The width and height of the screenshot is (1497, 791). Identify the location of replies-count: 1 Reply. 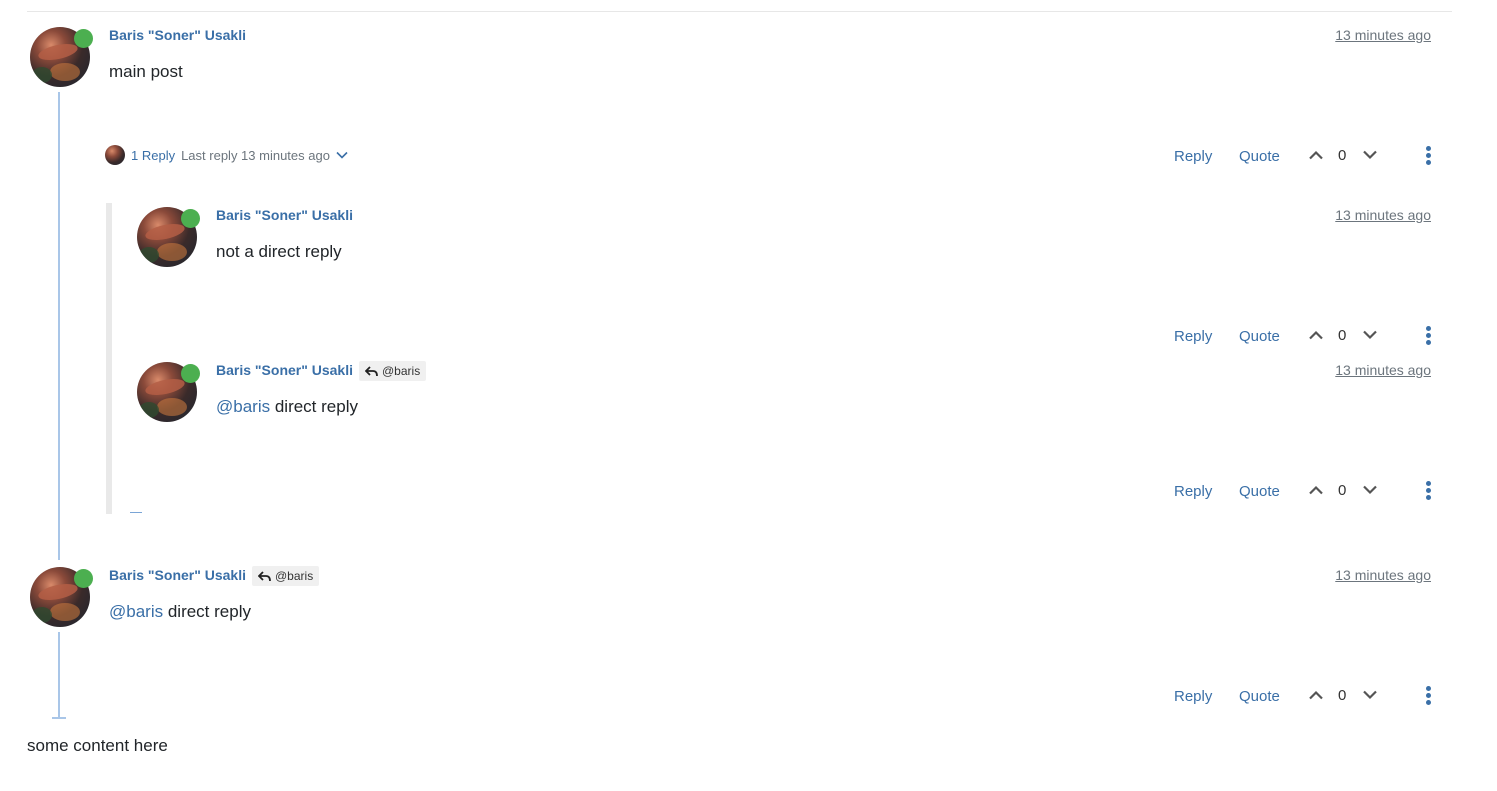
(153, 155).